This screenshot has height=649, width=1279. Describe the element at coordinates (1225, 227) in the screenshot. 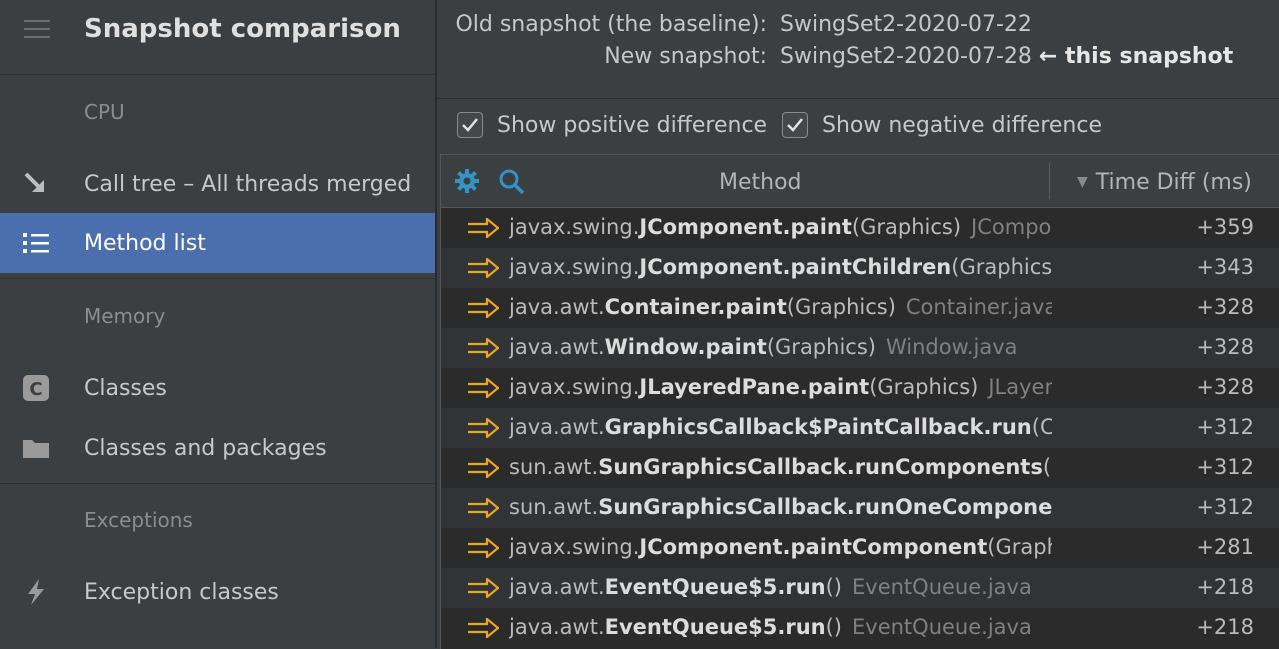

I see `time-diff-cell: +359` at that location.